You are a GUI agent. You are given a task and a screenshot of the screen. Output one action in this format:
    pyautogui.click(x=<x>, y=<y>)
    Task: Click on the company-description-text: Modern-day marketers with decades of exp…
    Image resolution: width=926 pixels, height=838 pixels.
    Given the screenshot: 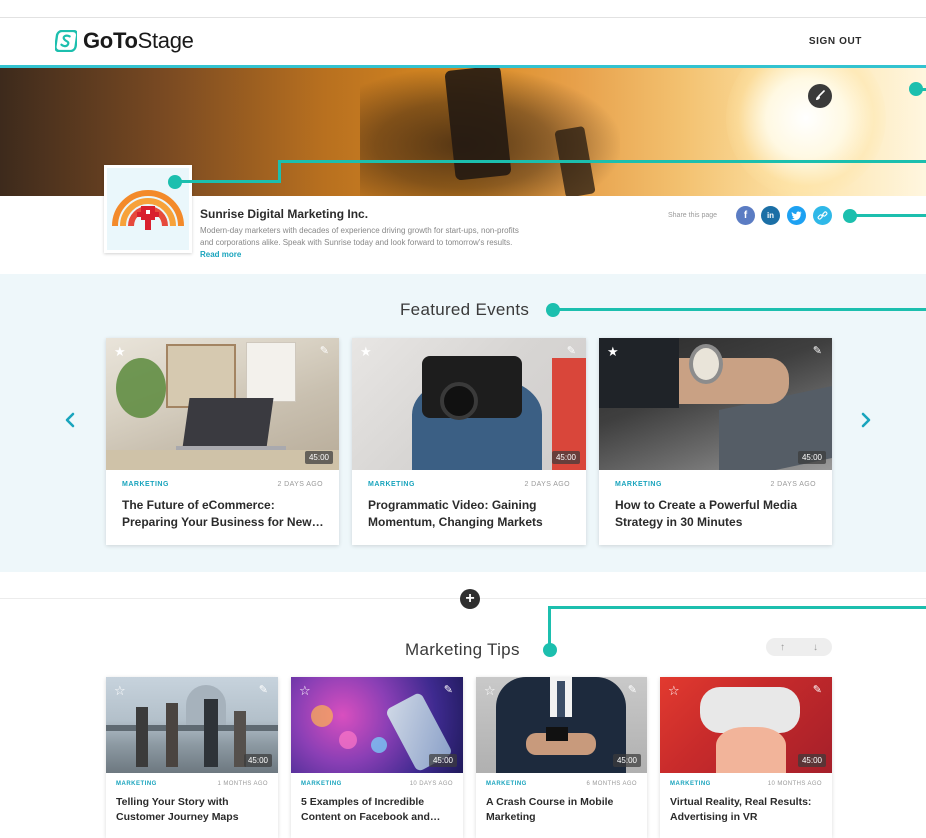 What is the action you would take?
    pyautogui.click(x=359, y=236)
    